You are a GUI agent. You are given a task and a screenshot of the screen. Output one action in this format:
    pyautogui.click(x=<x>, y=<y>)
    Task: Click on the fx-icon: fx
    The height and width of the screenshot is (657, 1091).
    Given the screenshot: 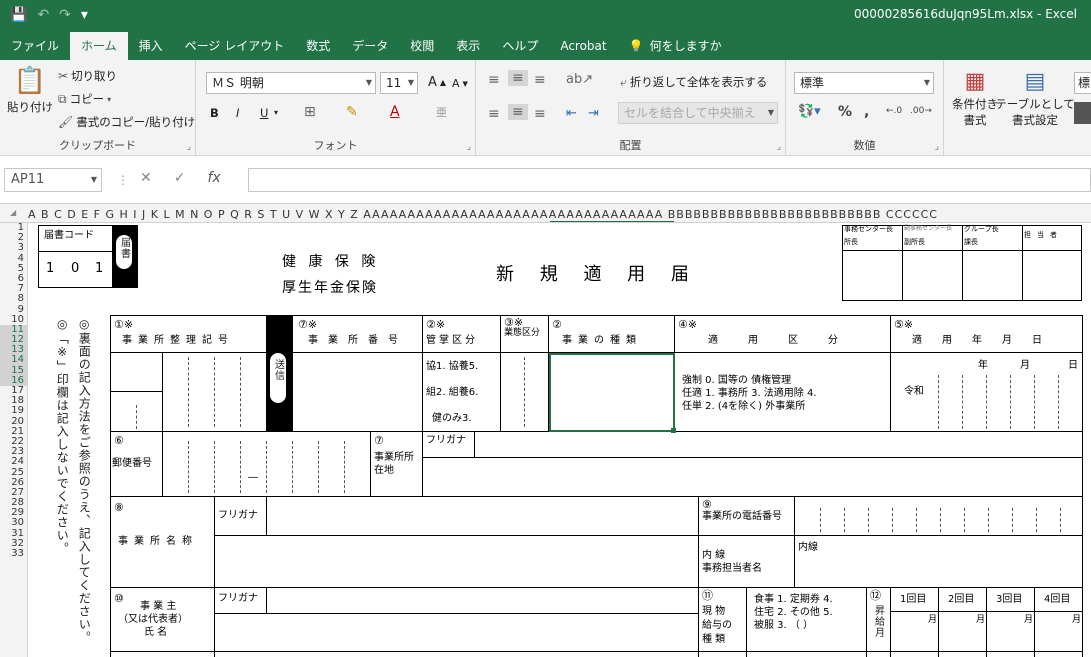 What is the action you would take?
    pyautogui.click(x=213, y=178)
    